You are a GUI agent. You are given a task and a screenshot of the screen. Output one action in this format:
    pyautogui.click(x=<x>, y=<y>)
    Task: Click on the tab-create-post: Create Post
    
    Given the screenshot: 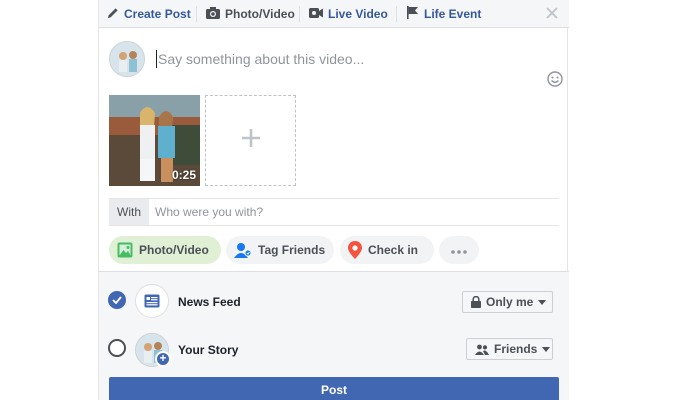 What is the action you would take?
    pyautogui.click(x=149, y=14)
    